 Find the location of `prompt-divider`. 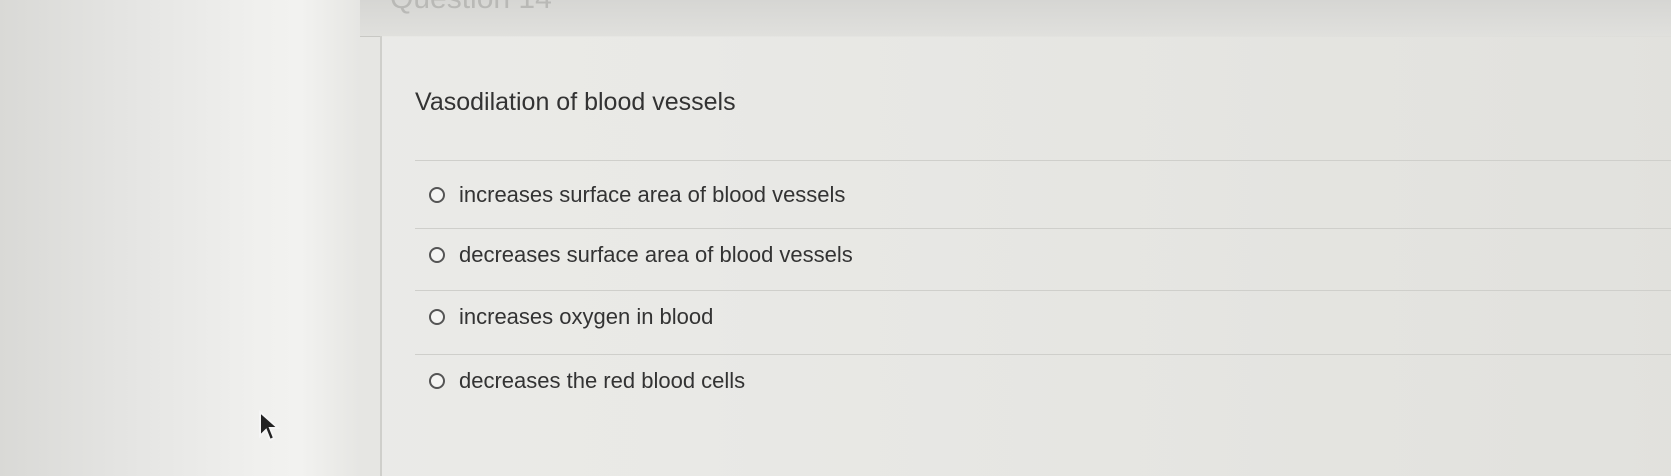

prompt-divider is located at coordinates (1043, 160).